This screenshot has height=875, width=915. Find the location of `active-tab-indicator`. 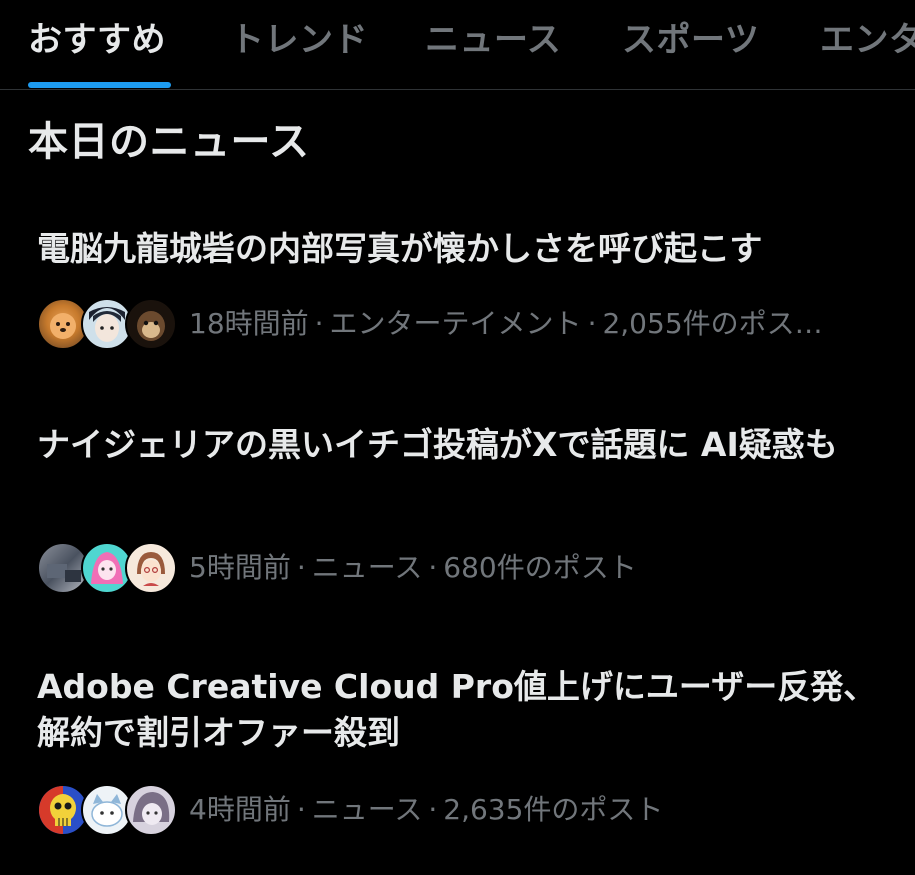

active-tab-indicator is located at coordinates (99, 85).